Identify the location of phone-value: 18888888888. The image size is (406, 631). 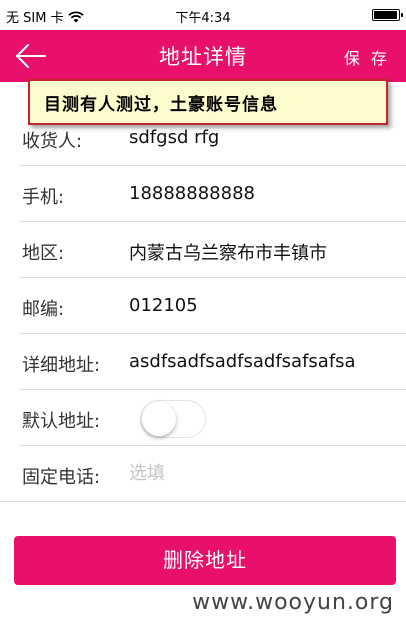
(256, 193).